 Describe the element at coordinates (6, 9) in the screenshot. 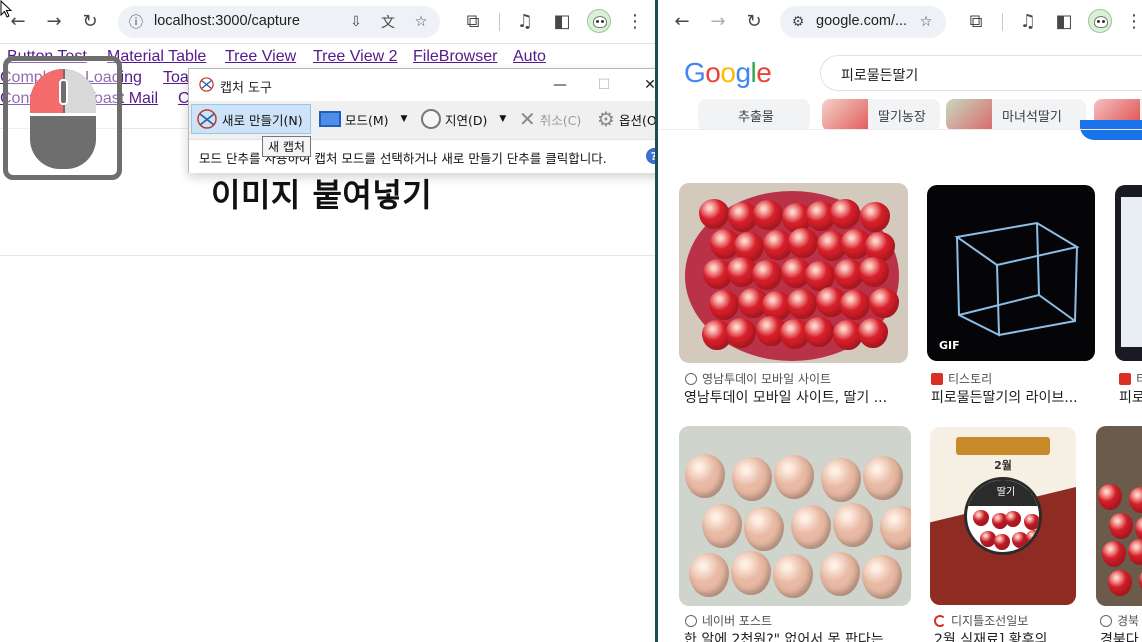

I see `mouse-cursor-icon` at that location.